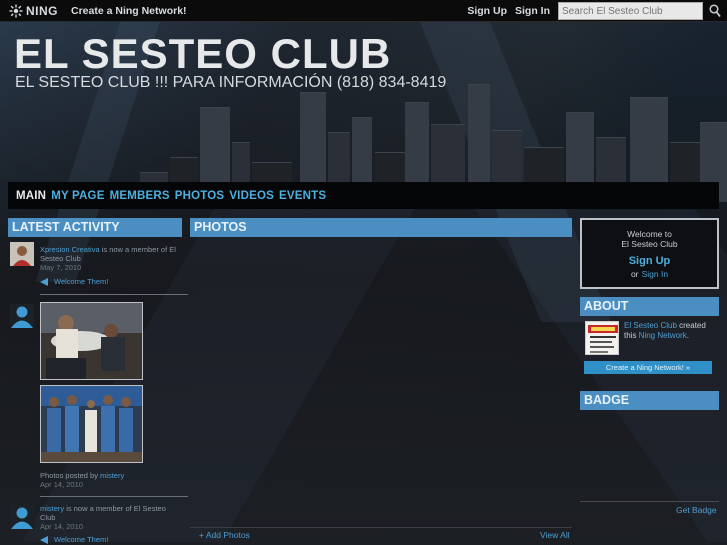 The height and width of the screenshot is (545, 727). Describe the element at coordinates (650, 325) in the screenshot. I see `about-creator-link: El Sesteo Club` at that location.